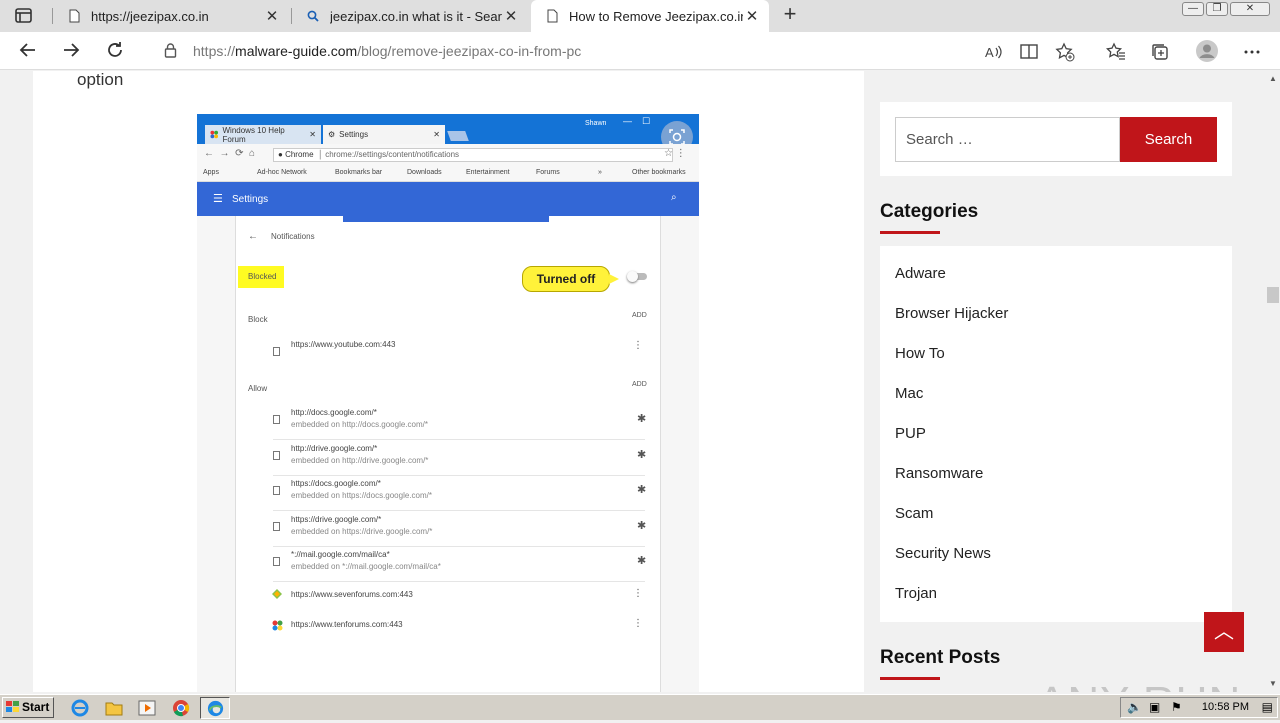  I want to click on screenshot-nav-icons: ← → ⟳ ⌂, so click(230, 153).